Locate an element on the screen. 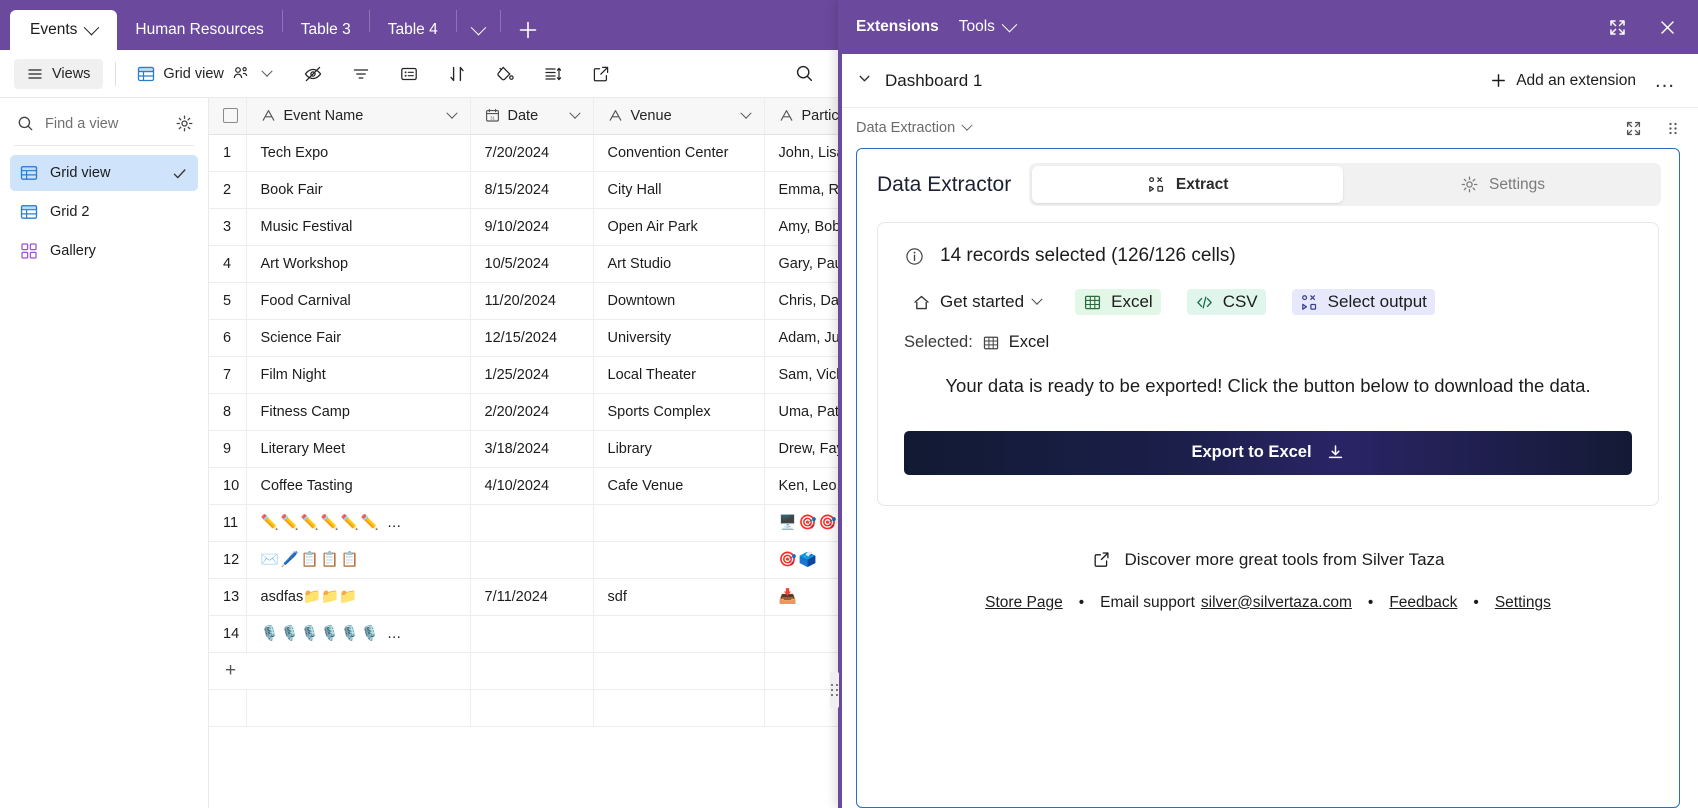 The height and width of the screenshot is (808, 1698). filter-button is located at coordinates (361, 74).